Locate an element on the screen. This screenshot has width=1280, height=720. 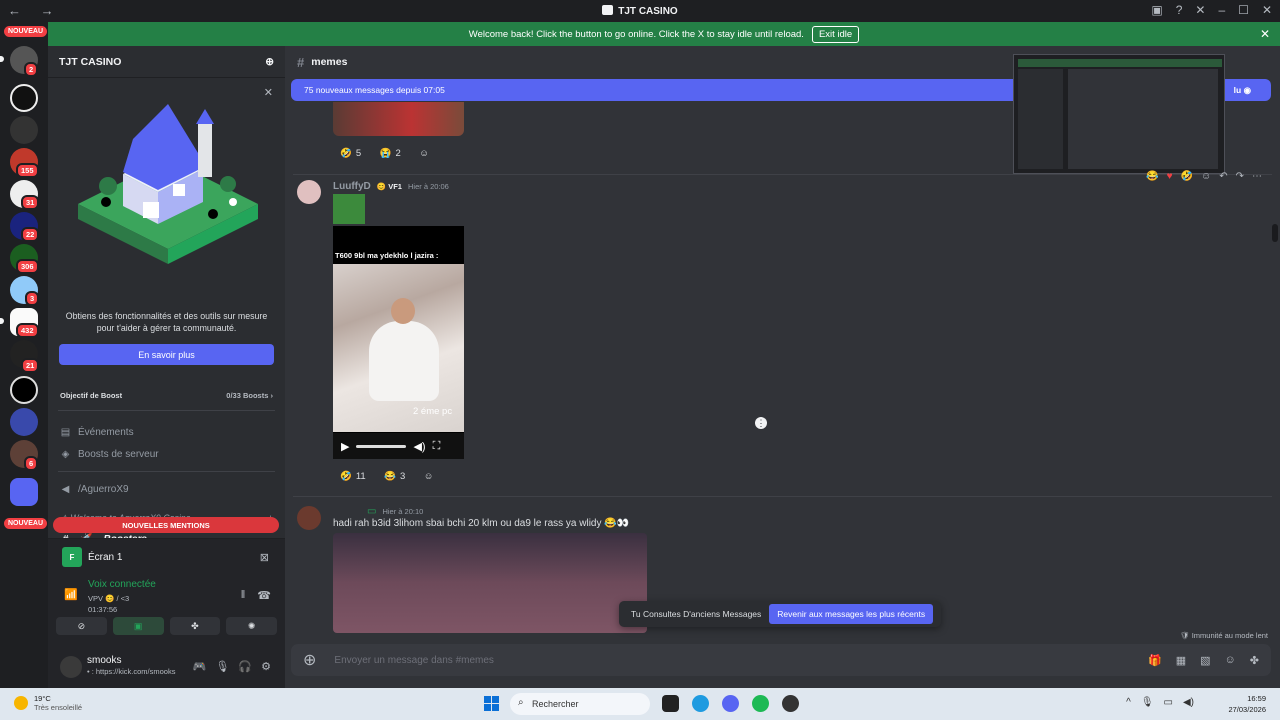
apps-icon: ✤ is located at coordinates (1254, 660).